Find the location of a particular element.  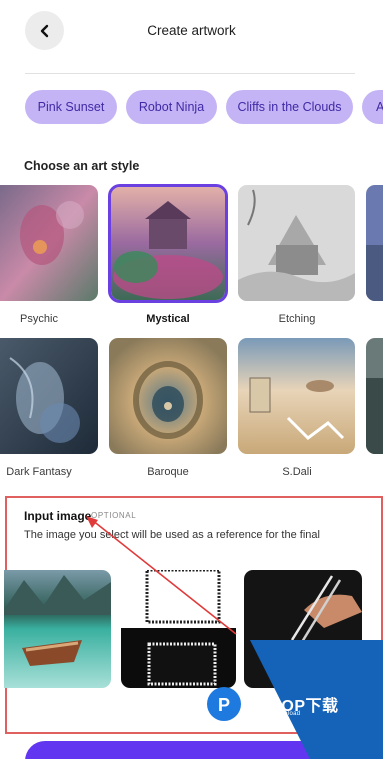

input-image-option-chopsticks is located at coordinates (303, 629).